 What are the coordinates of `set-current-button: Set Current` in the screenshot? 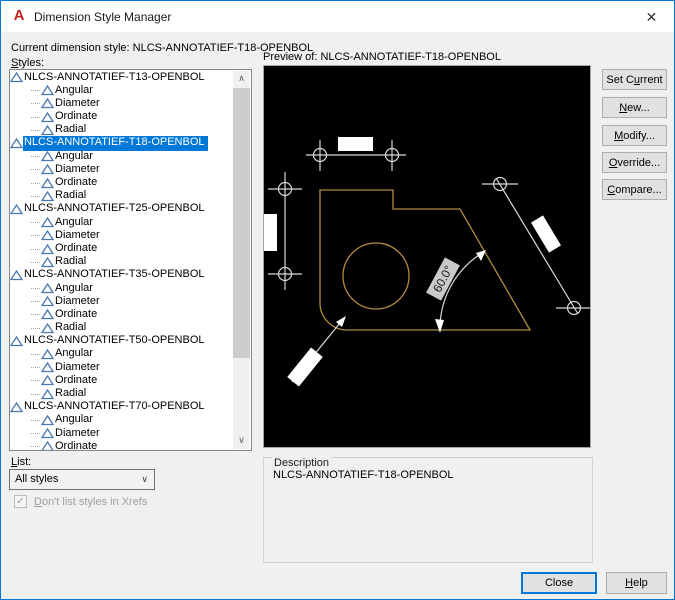 It's located at (634, 79).